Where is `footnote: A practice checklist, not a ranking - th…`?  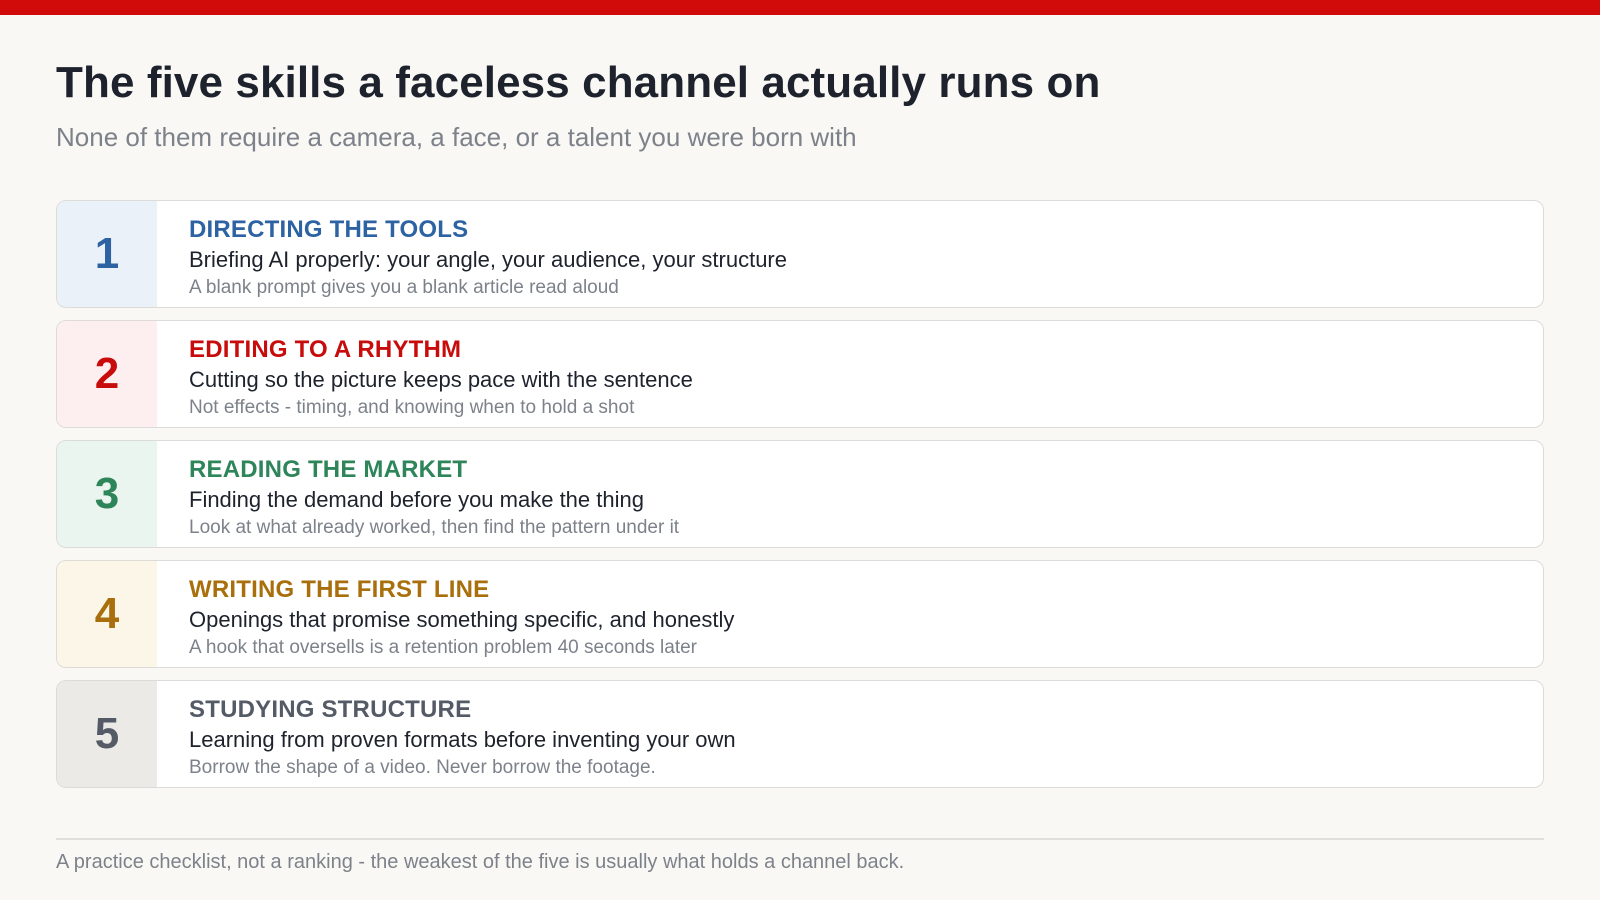 footnote: A practice checklist, not a ranking - th… is located at coordinates (480, 862).